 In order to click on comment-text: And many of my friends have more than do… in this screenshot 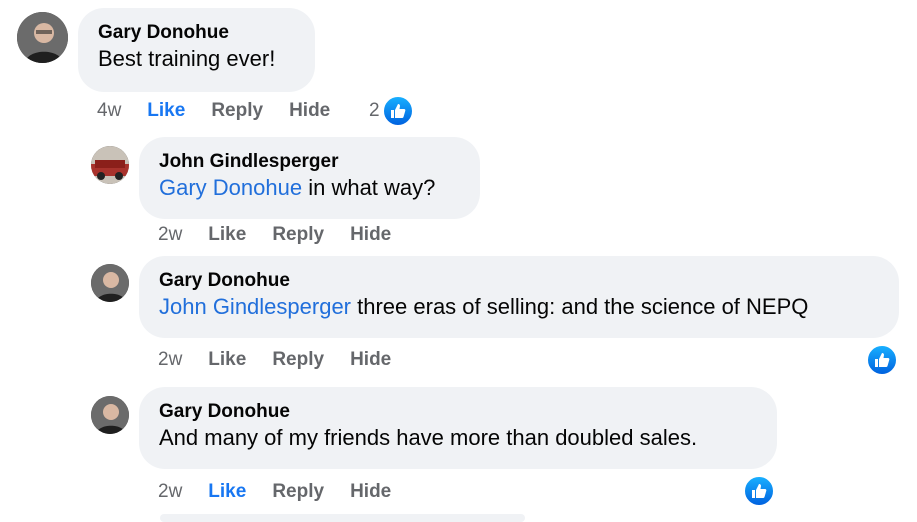, I will do `click(458, 438)`.